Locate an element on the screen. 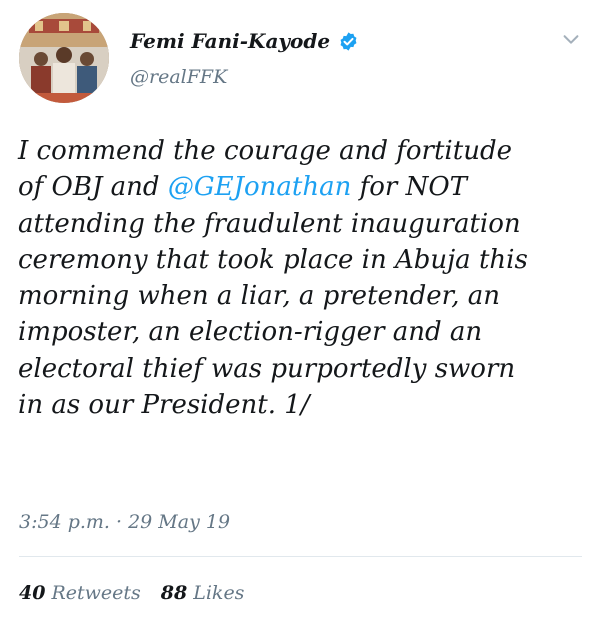 The image size is (600, 617). tweet-line: attending the fraudulent inauguration is located at coordinates (302, 224).